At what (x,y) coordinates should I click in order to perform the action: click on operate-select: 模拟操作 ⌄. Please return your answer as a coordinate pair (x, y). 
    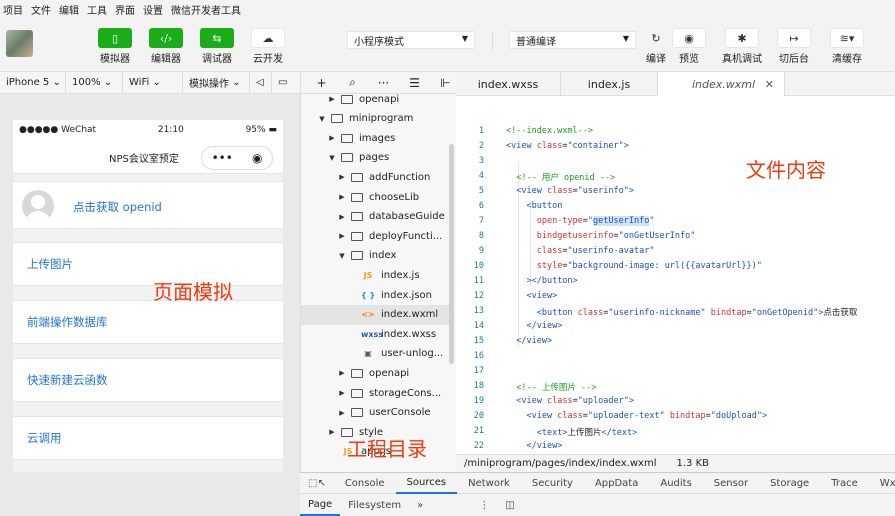
    Looking at the image, I should click on (216, 82).